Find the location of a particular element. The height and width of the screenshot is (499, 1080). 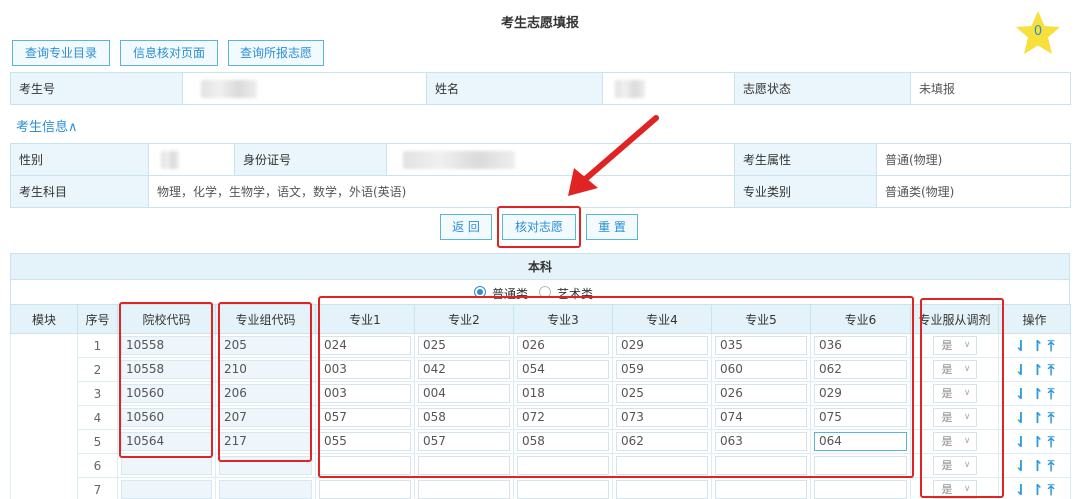

major4-input: 025 is located at coordinates (662, 393).